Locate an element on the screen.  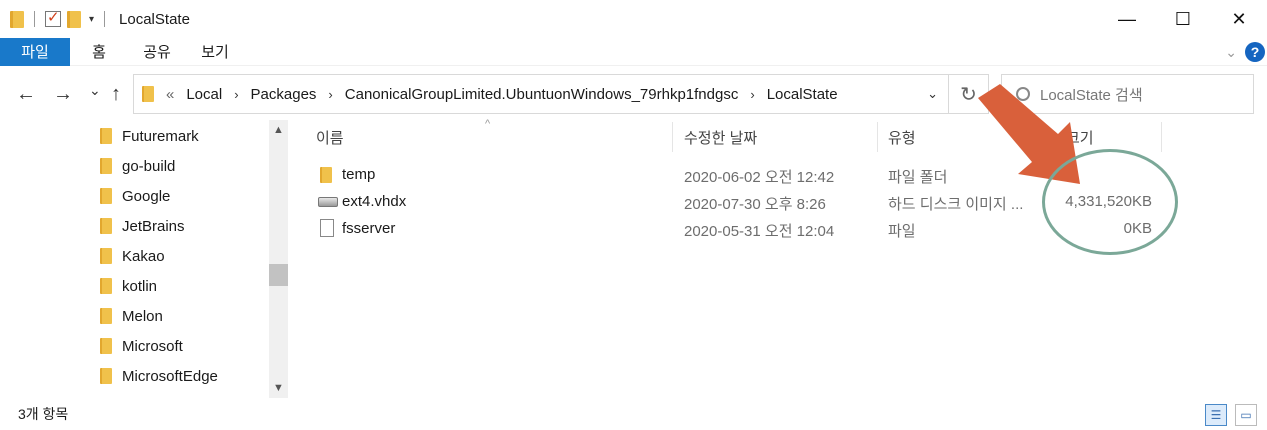
sidebar-item-kakao: Kakao is located at coordinates (132, 256).